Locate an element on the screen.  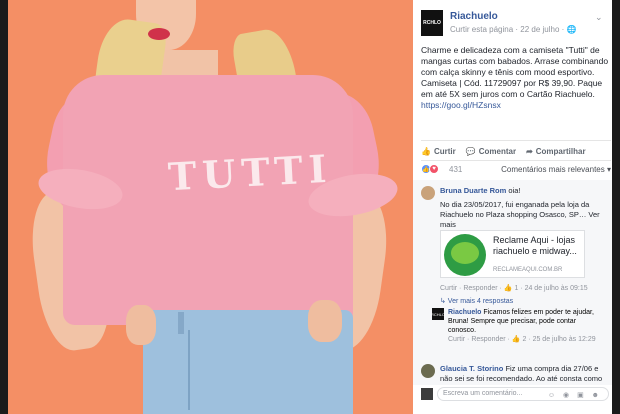
comment-author: Bruna Duarte Rom is located at coordinates (473, 190).